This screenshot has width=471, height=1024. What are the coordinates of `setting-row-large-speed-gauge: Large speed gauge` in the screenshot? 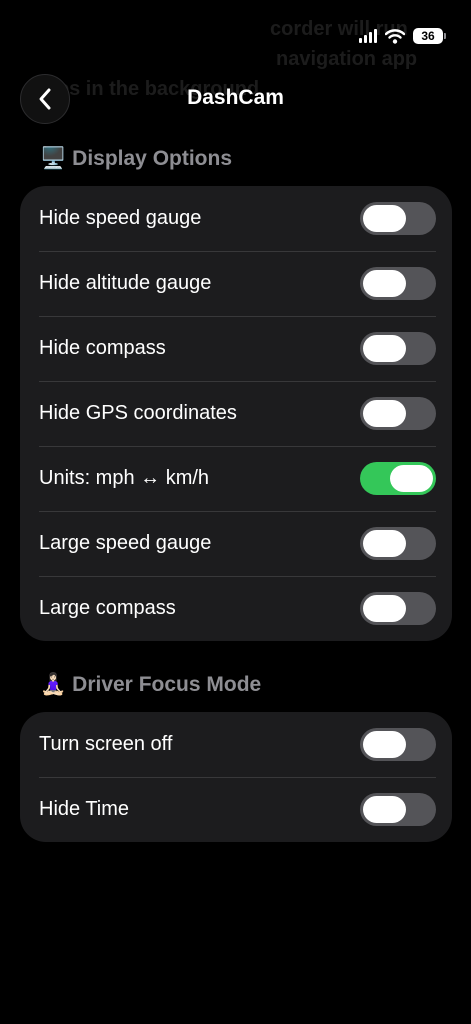 It's located at (236, 543).